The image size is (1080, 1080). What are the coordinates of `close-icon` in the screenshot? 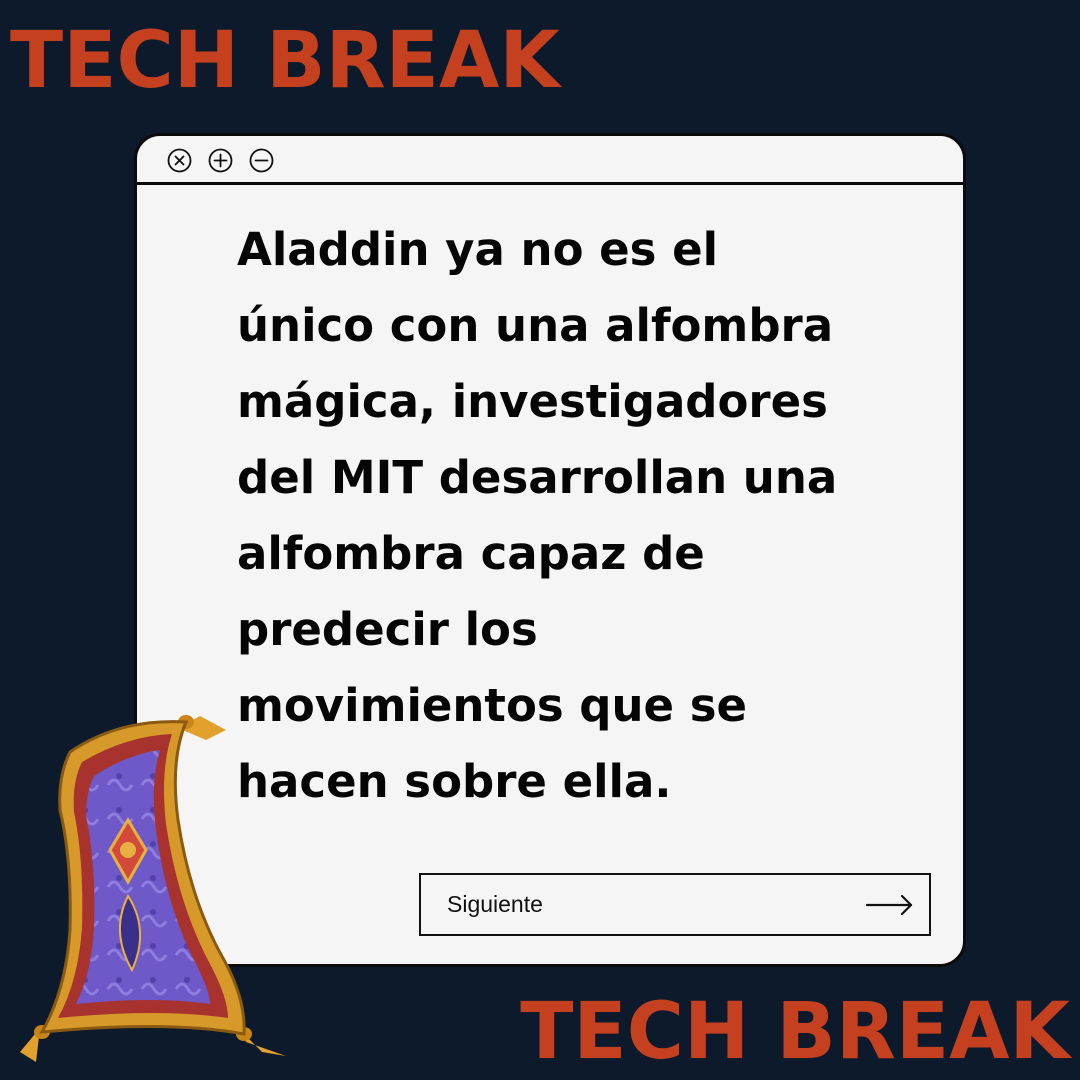 It's located at (179, 160).